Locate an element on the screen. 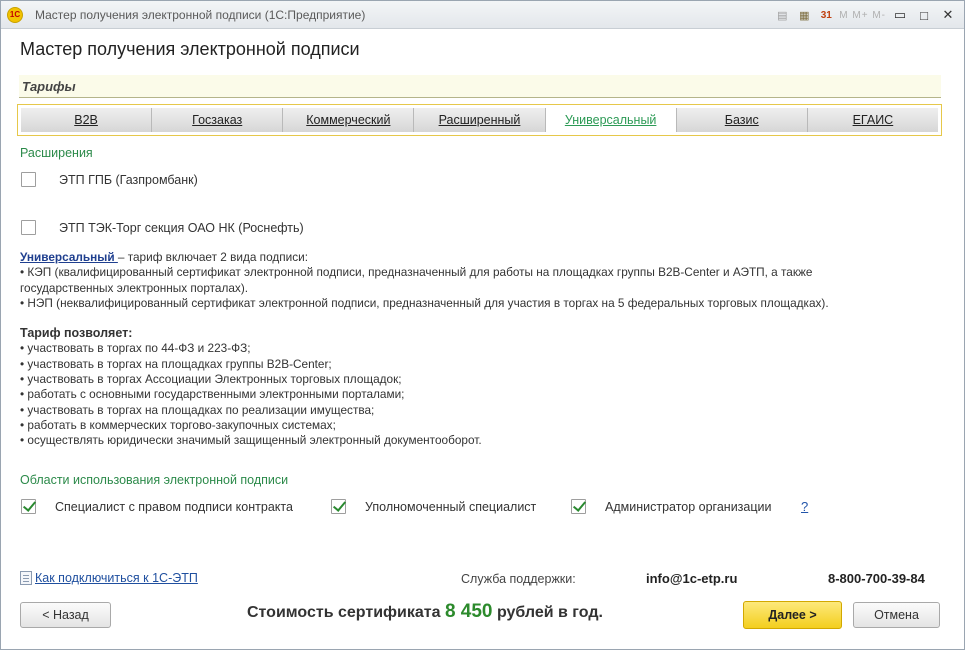  document-icon is located at coordinates (26, 578).